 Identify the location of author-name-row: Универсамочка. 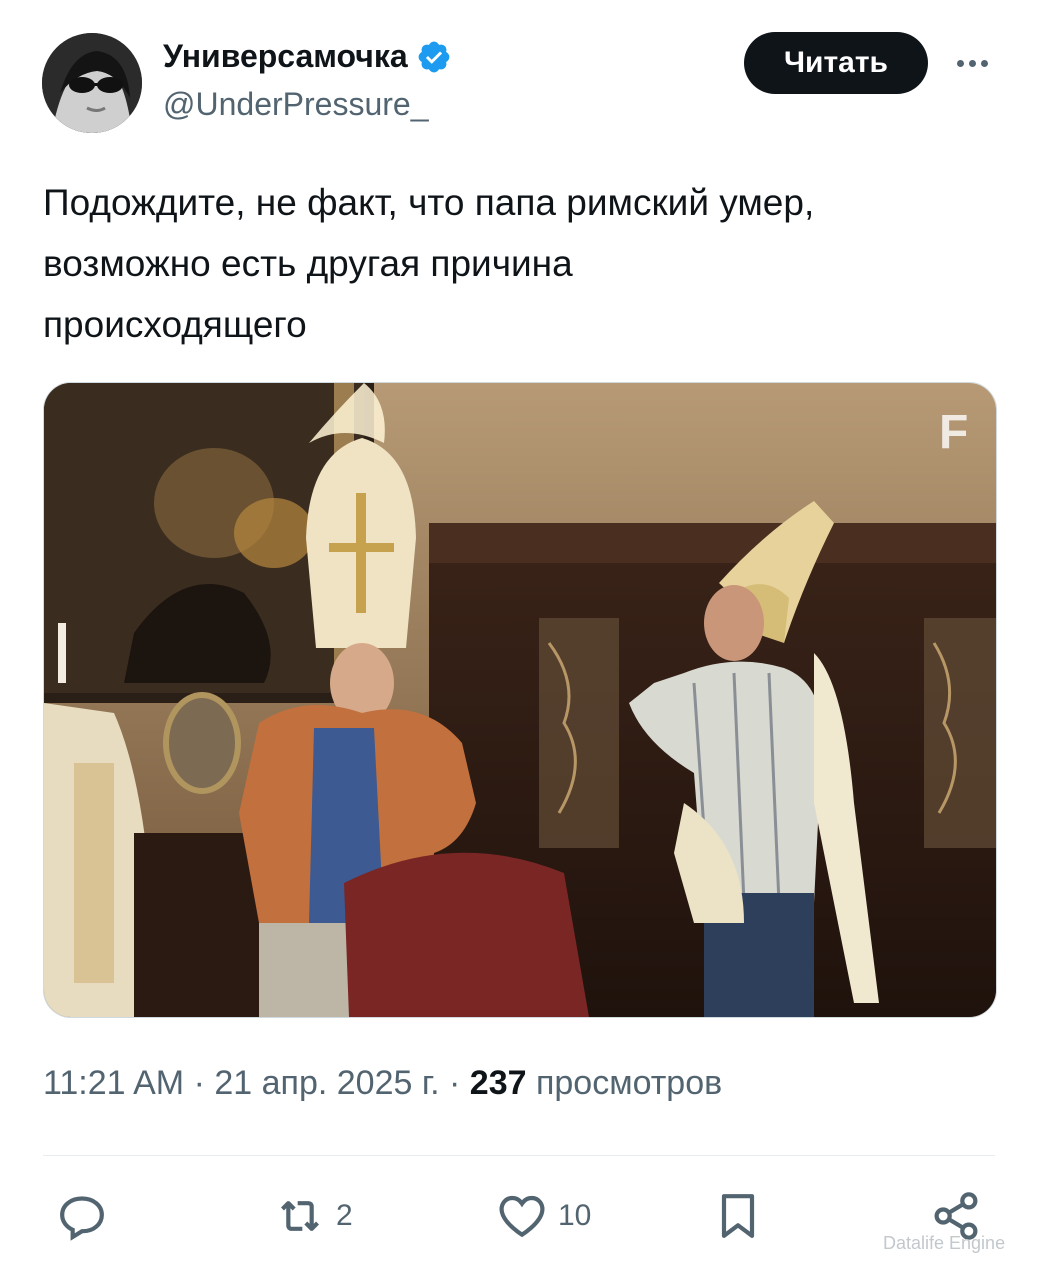
(307, 56).